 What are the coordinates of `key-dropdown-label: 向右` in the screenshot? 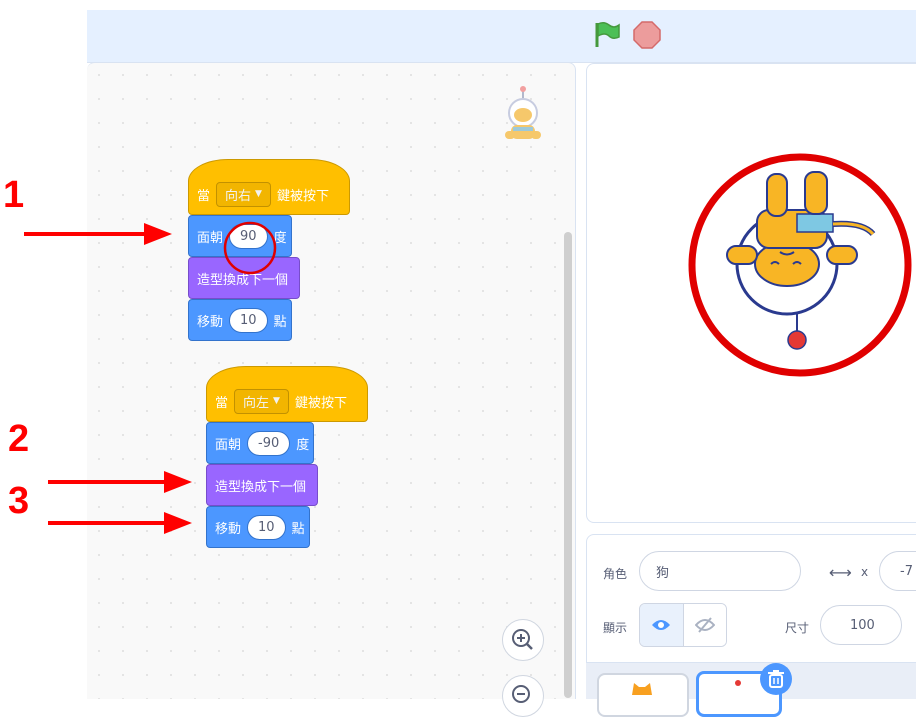 It's located at (238, 196).